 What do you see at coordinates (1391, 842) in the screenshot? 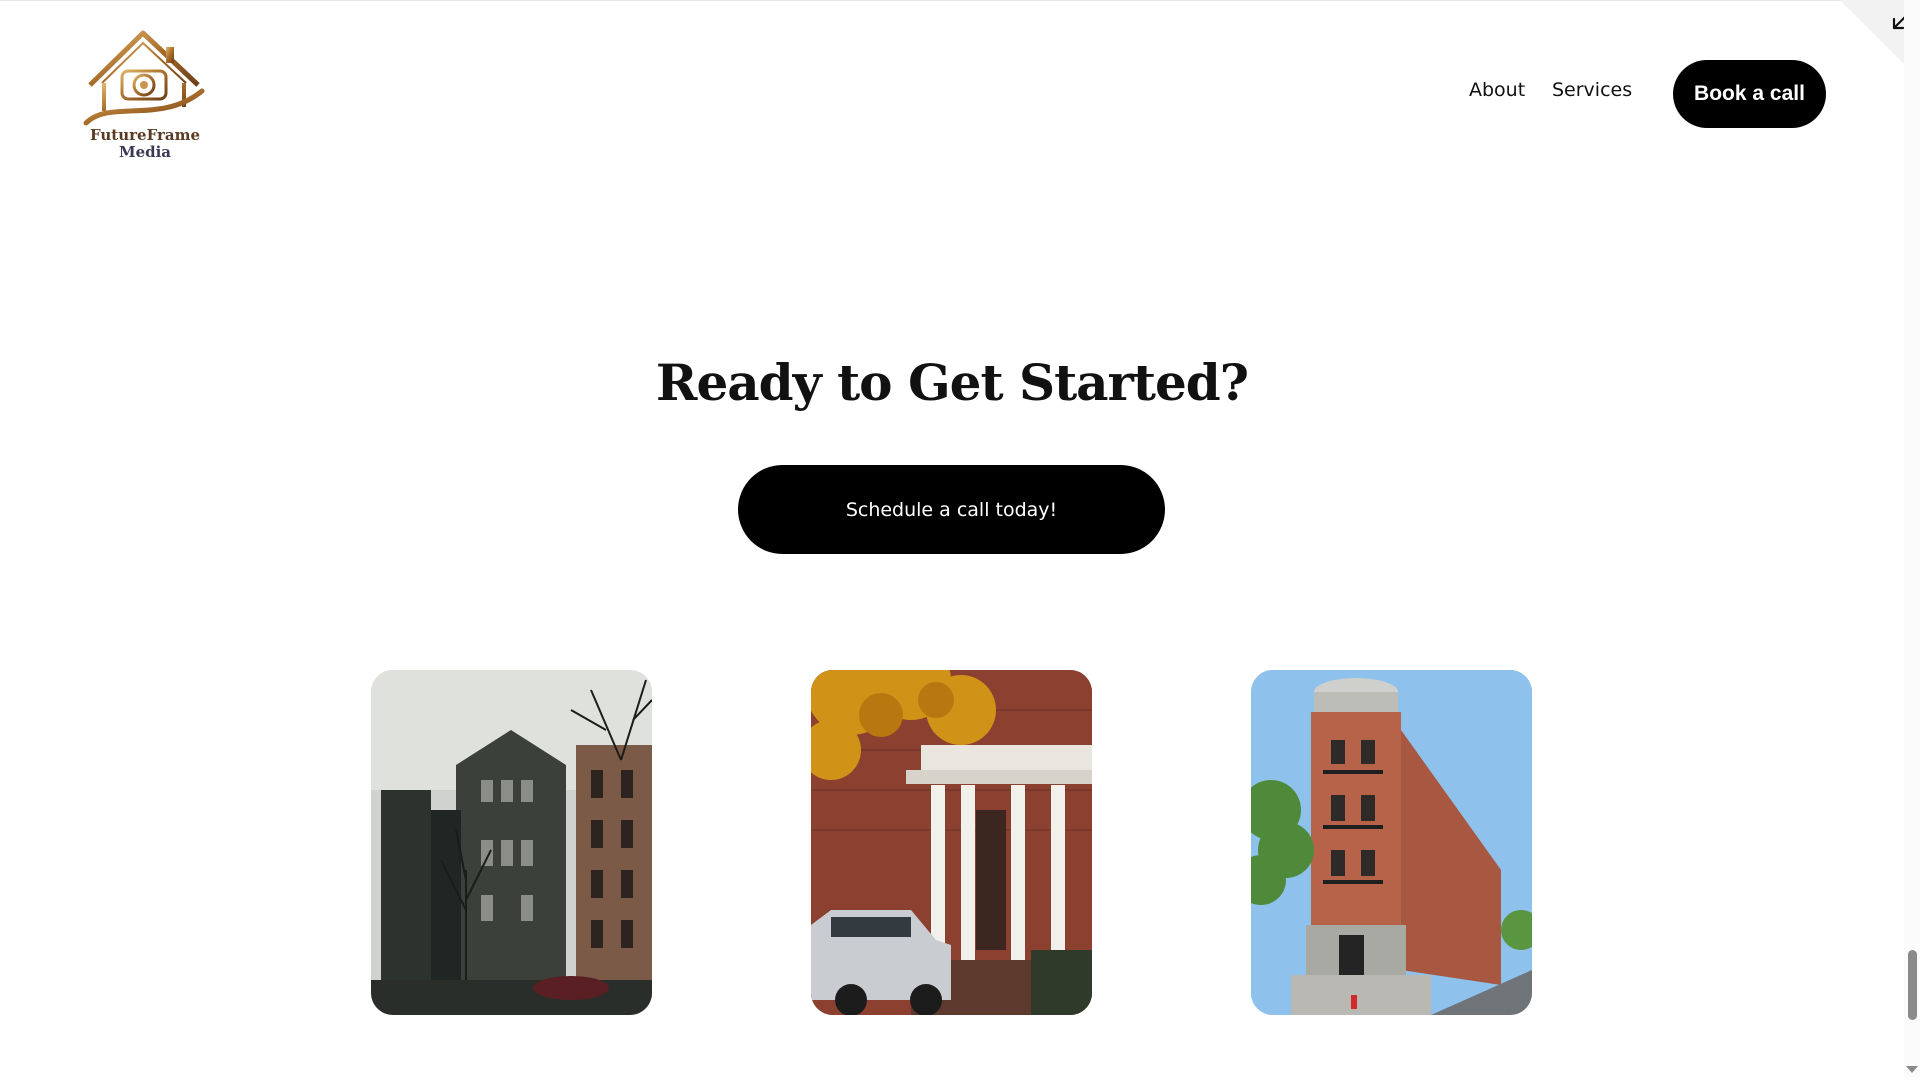
I see `gallery-photo-corner-building` at bounding box center [1391, 842].